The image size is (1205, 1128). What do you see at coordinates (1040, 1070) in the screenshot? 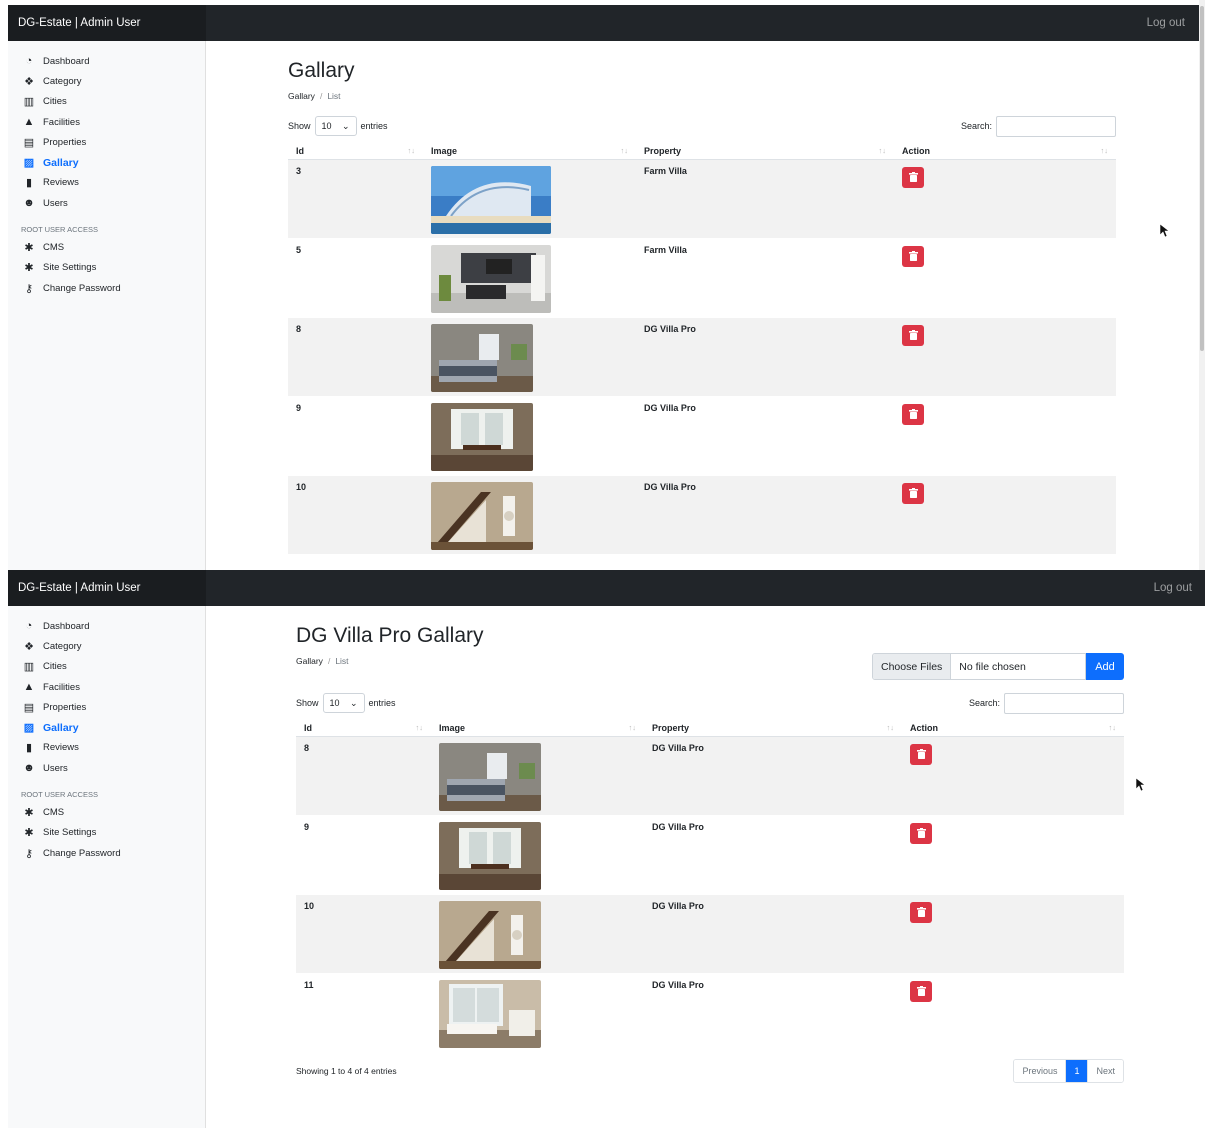
I see `pagination-previous: Previous` at bounding box center [1040, 1070].